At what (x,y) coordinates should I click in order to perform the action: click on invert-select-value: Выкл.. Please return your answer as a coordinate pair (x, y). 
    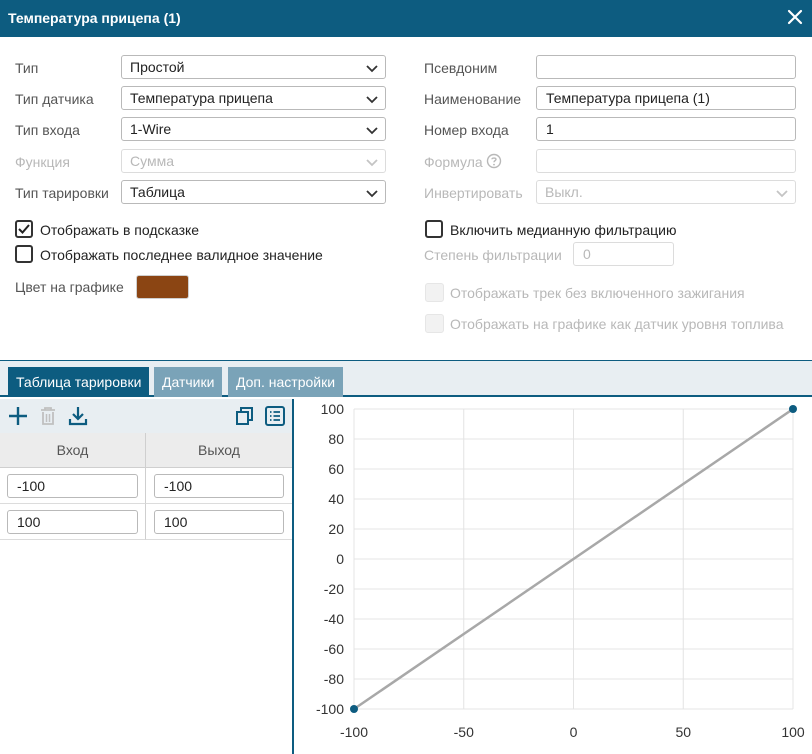
    Looking at the image, I should click on (564, 192).